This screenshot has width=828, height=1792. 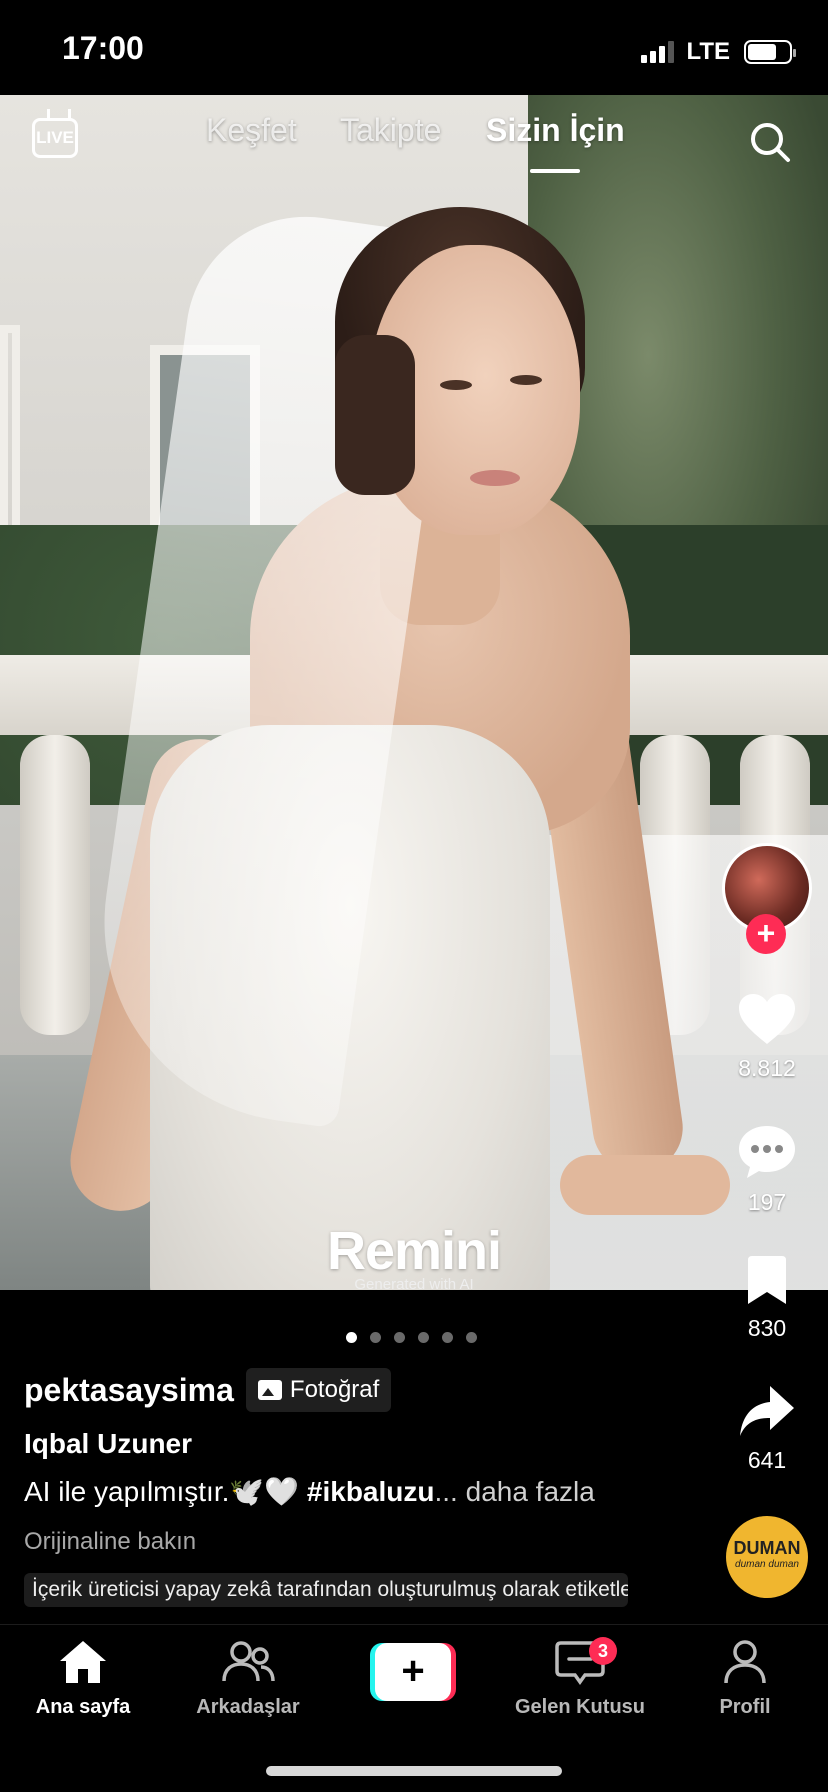 What do you see at coordinates (390, 130) in the screenshot?
I see `tab-following: Takipte` at bounding box center [390, 130].